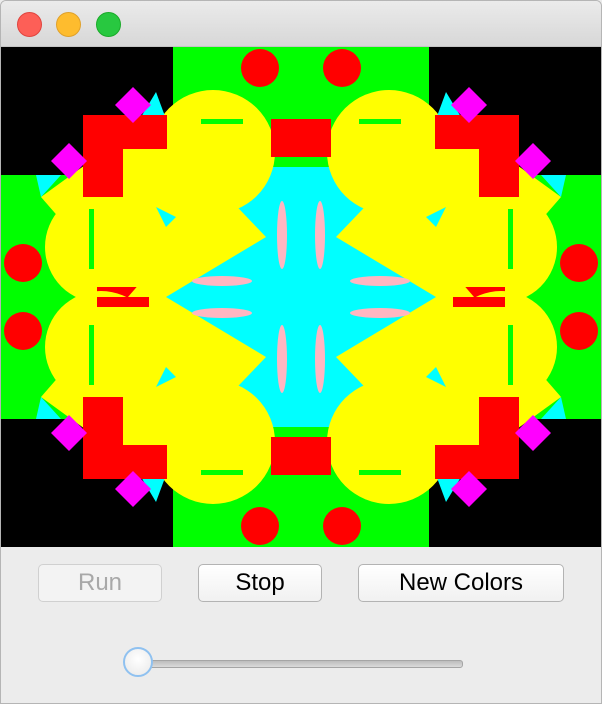 Image resolution: width=602 pixels, height=704 pixels. I want to click on run-button: Run, so click(100, 583).